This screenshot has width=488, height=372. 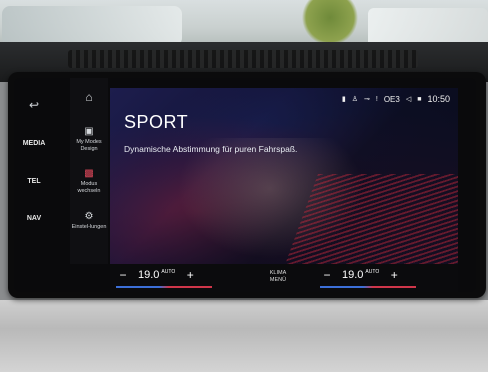 What do you see at coordinates (123, 275) in the screenshot?
I see `driver-temp-minus-button: −` at bounding box center [123, 275].